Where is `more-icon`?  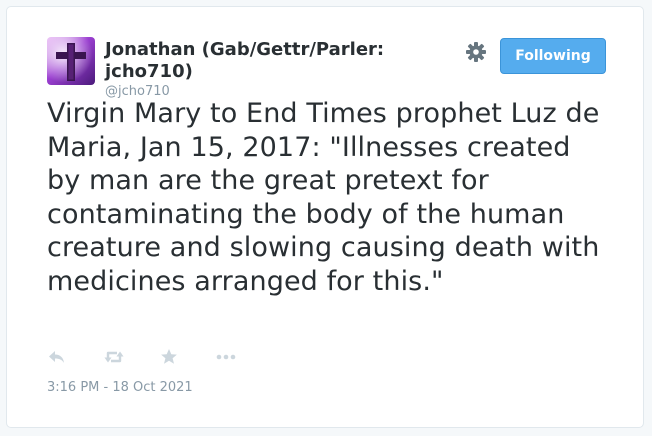 more-icon is located at coordinates (226, 357).